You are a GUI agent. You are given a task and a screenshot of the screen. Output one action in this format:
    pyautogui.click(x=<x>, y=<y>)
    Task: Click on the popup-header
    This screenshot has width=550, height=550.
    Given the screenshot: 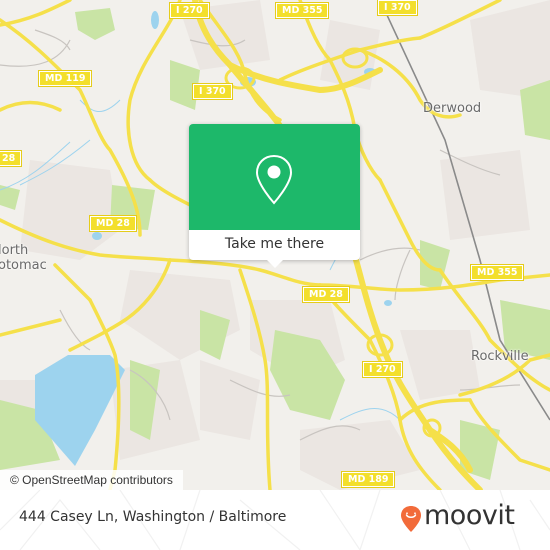 What is the action you would take?
    pyautogui.click(x=274, y=177)
    